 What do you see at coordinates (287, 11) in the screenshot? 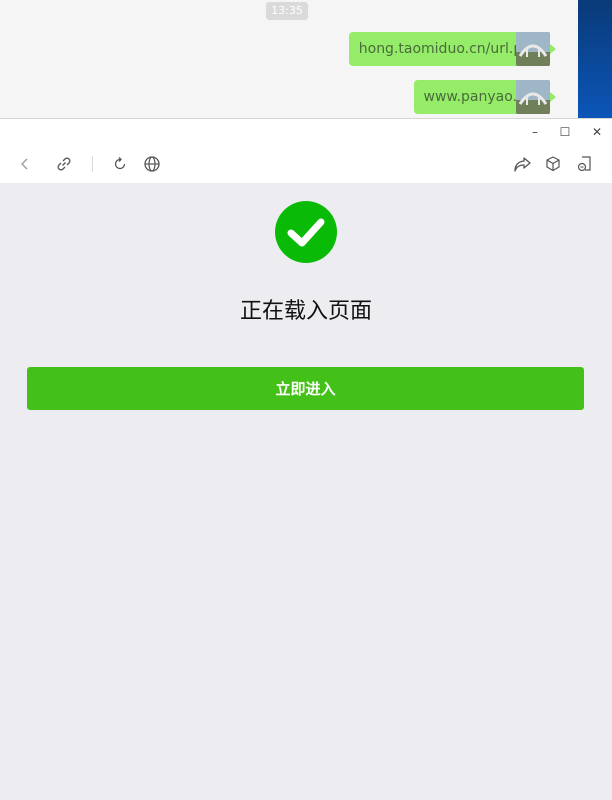
I see `chat-timestamp: 13:35` at bounding box center [287, 11].